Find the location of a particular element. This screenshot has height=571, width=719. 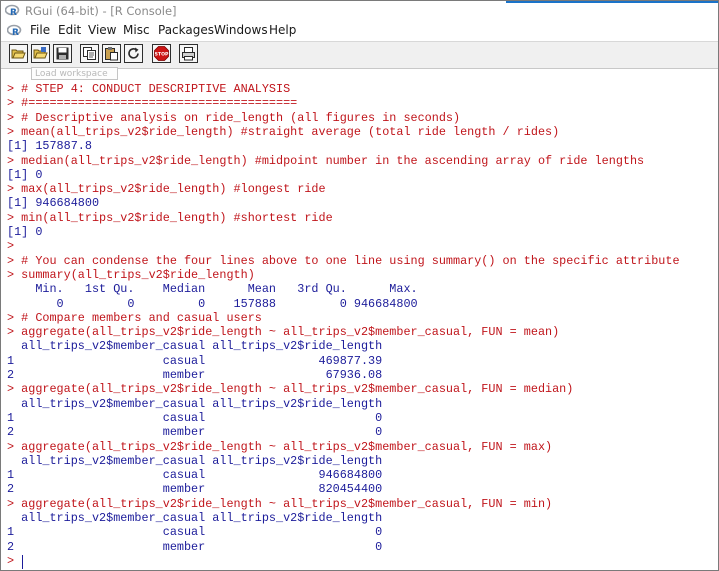

print-button is located at coordinates (188, 53).